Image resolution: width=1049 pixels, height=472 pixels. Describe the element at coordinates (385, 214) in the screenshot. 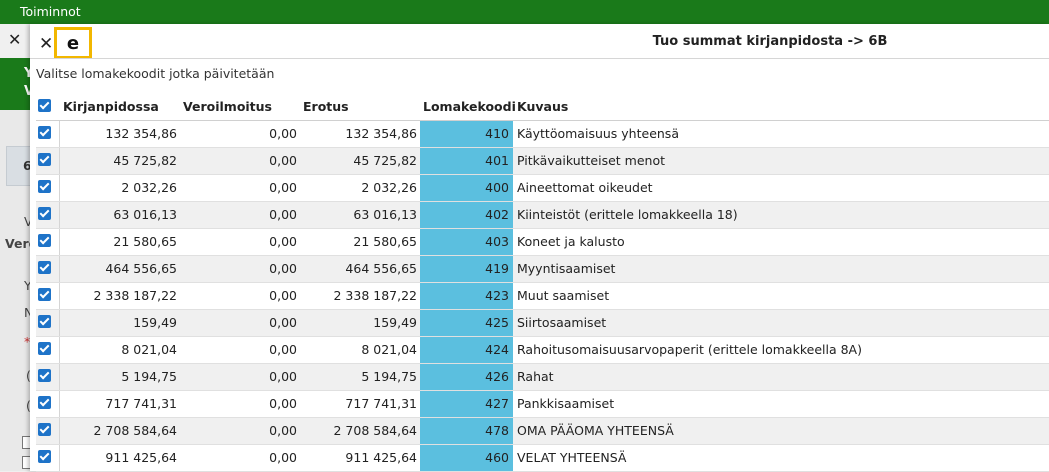

I see `cell-erotus: 63 016,13` at that location.